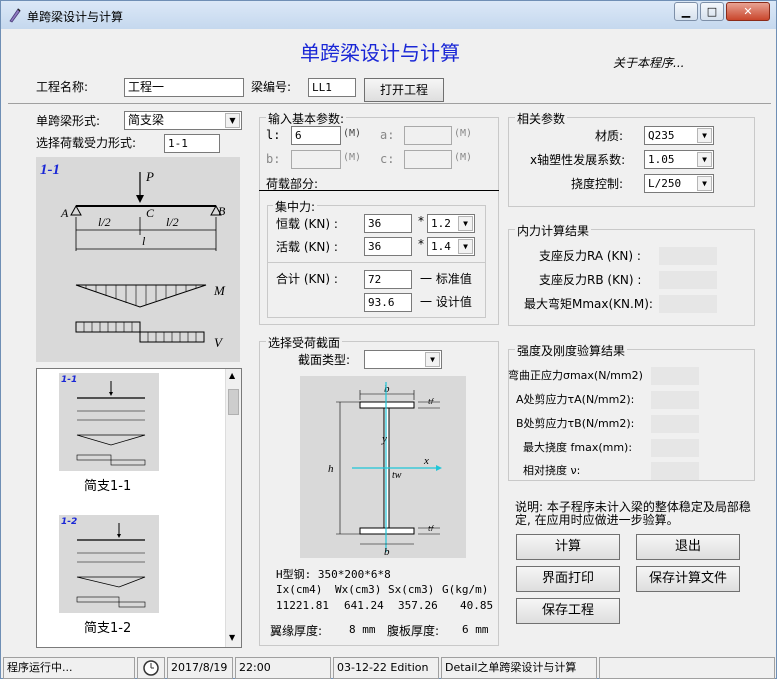 The width and height of the screenshot is (777, 679). What do you see at coordinates (172, 222) in the screenshot?
I see `diagram-half-l-2: l/2` at bounding box center [172, 222].